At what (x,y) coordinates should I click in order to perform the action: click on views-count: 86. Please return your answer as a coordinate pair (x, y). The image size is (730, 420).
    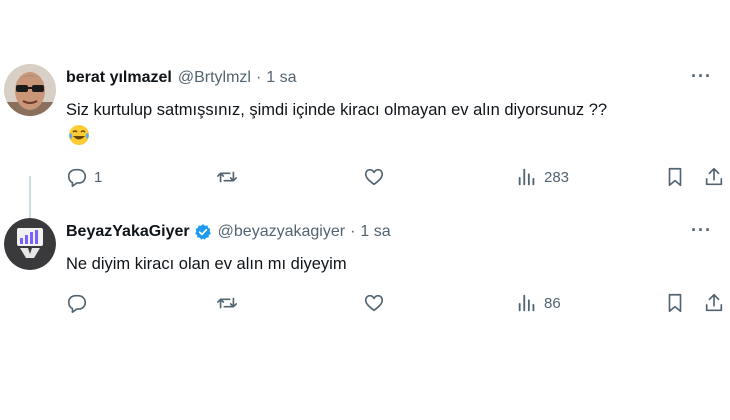
    Looking at the image, I should click on (552, 303).